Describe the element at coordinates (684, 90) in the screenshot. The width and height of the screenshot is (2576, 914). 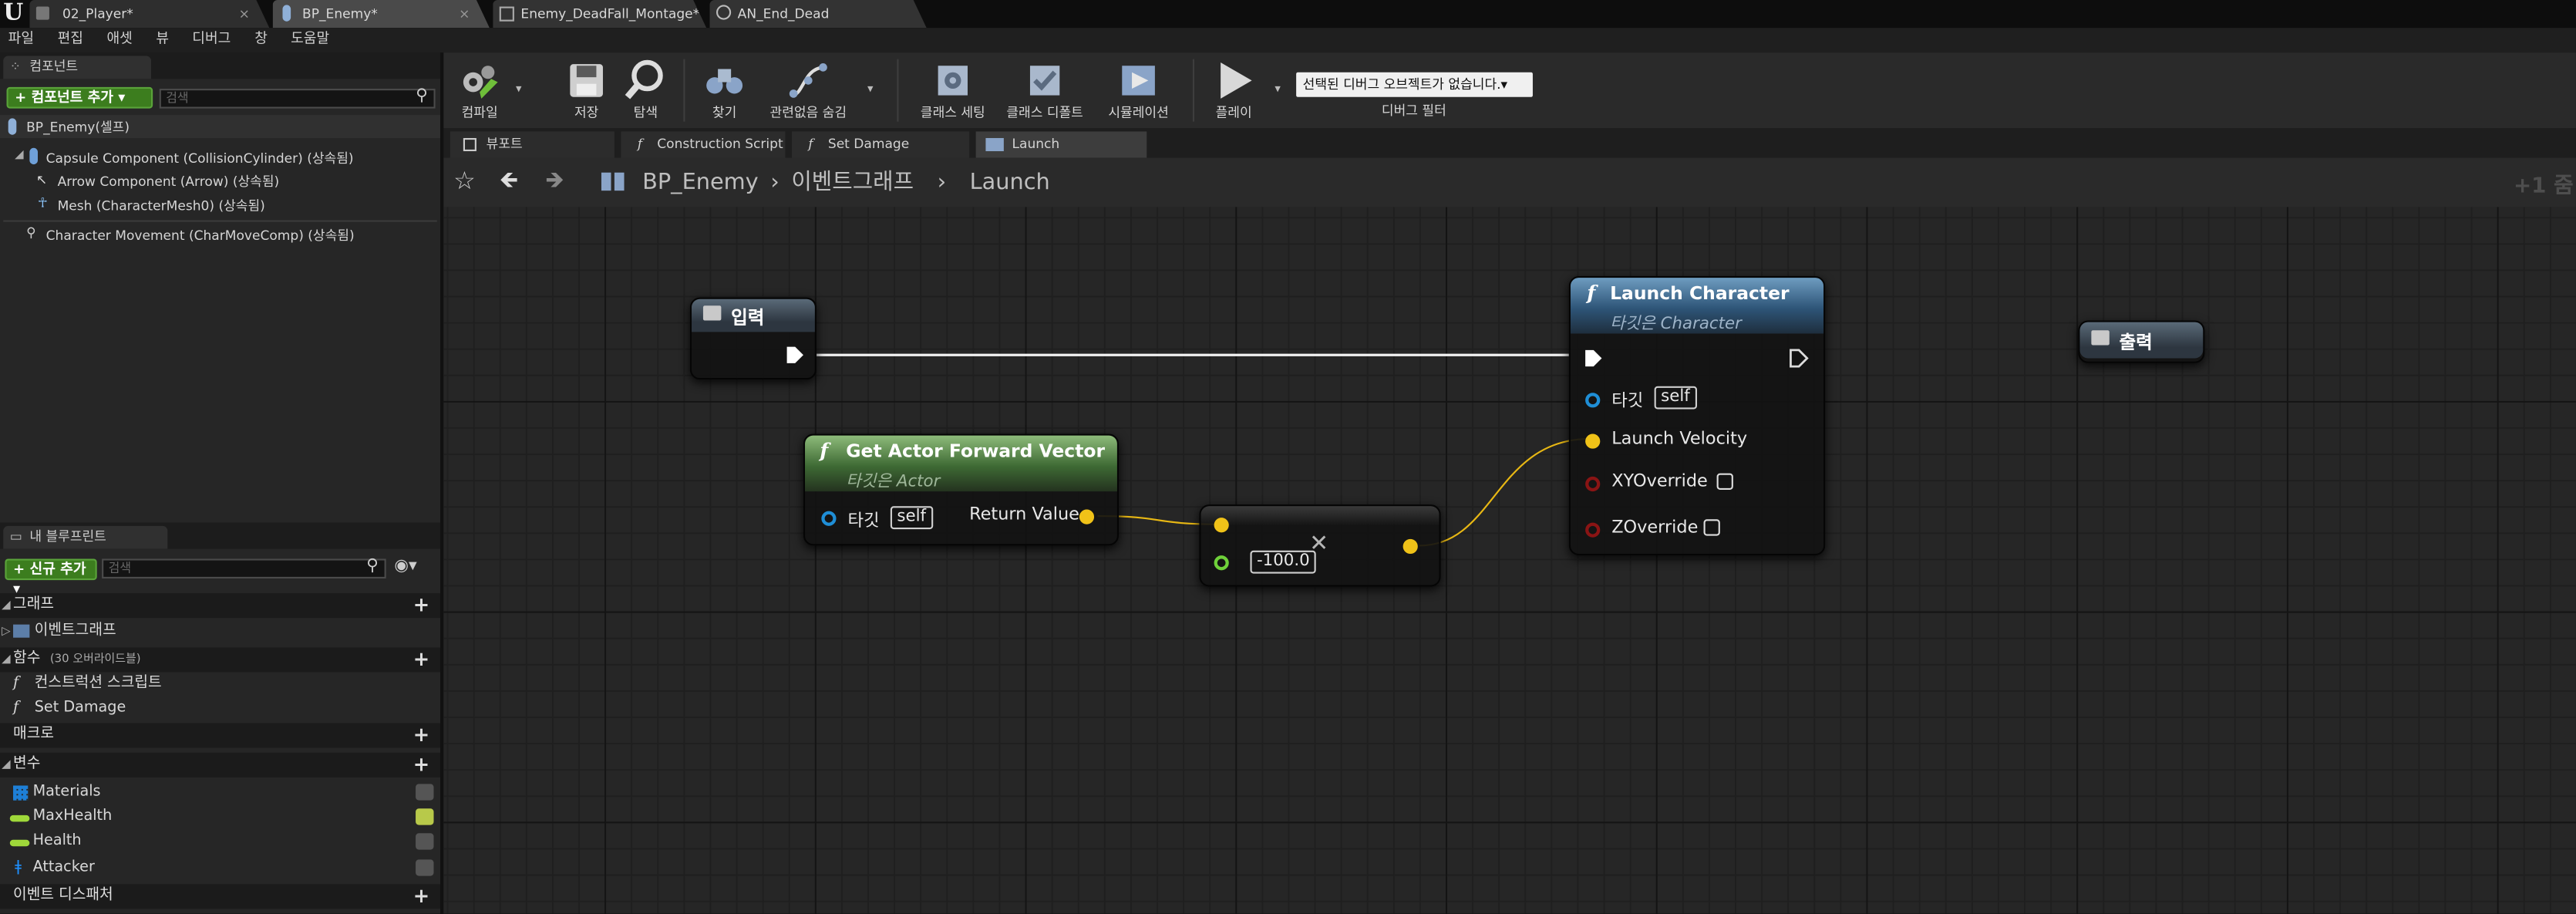
I see `divider` at that location.